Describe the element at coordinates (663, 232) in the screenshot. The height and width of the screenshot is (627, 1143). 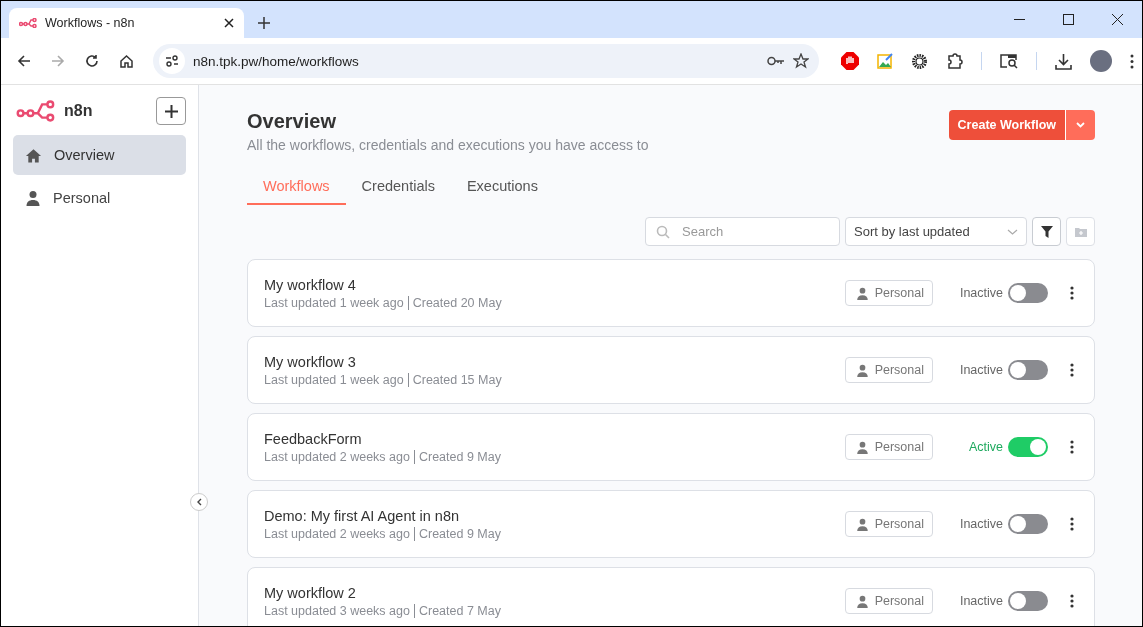
I see `search-icon` at that location.